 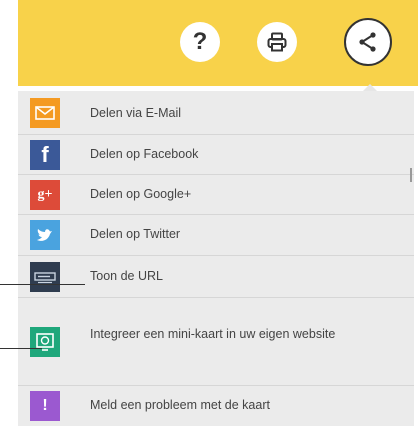 What do you see at coordinates (45, 195) in the screenshot?
I see `google-plus-icon: g+` at bounding box center [45, 195].